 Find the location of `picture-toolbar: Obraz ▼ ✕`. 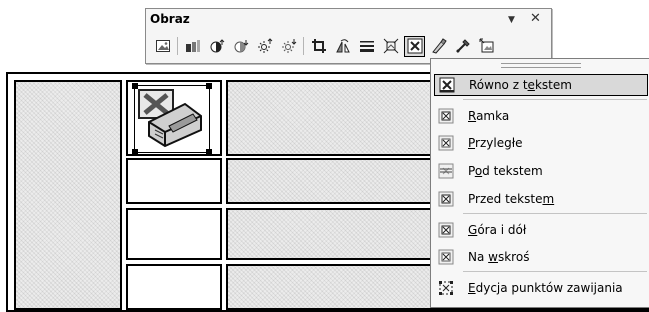

picture-toolbar: Obraz ▼ ✕ is located at coordinates (348, 36).